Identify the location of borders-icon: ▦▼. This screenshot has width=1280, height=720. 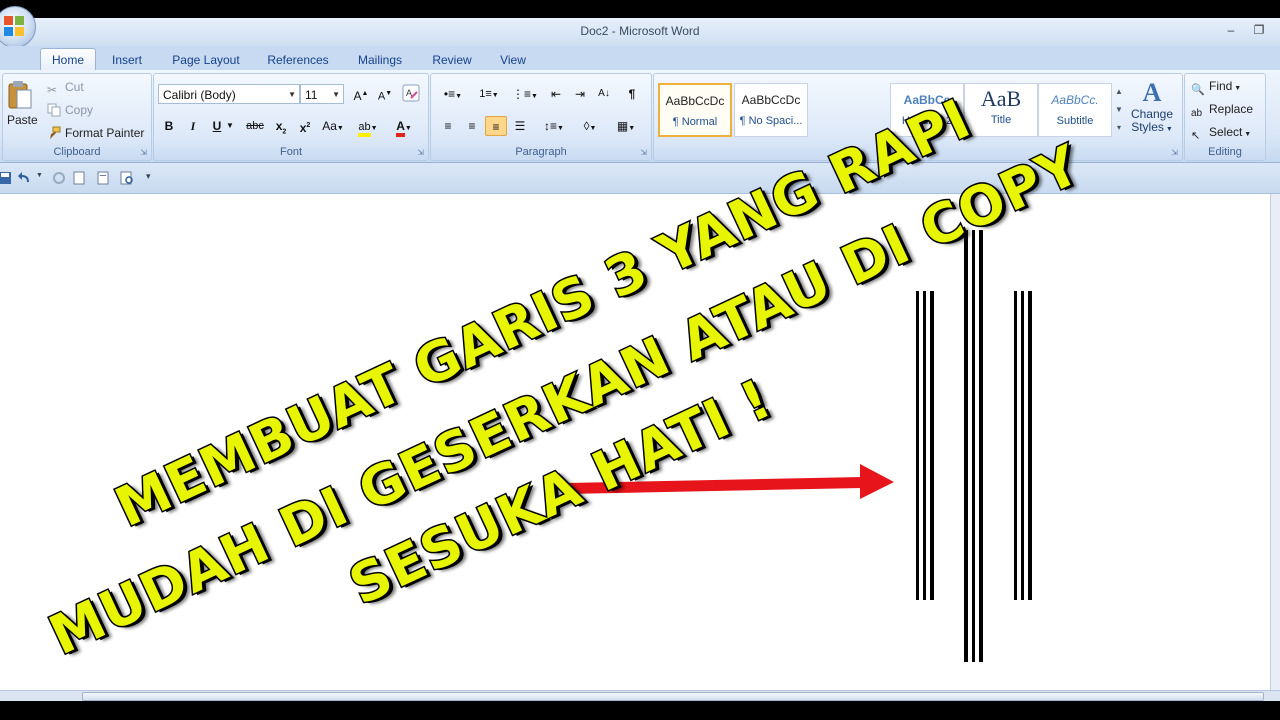
(626, 126).